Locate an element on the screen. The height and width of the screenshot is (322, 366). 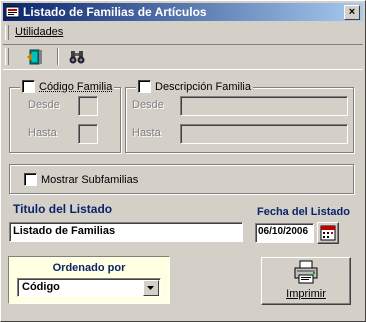
ordenado-por-panel: Ordenado por Código is located at coordinates (89, 280).